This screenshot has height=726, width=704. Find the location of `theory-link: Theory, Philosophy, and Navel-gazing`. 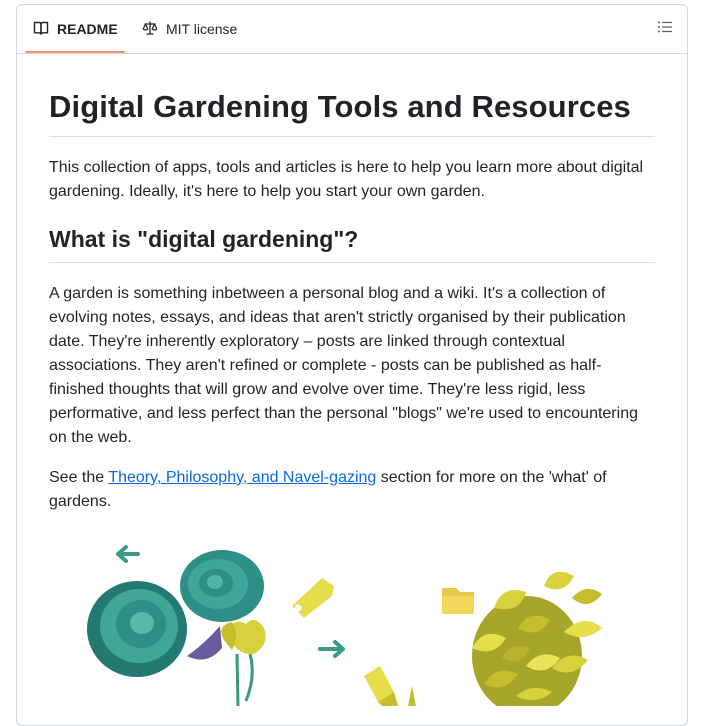

theory-link: Theory, Philosophy, and Navel-gazing is located at coordinates (242, 477).